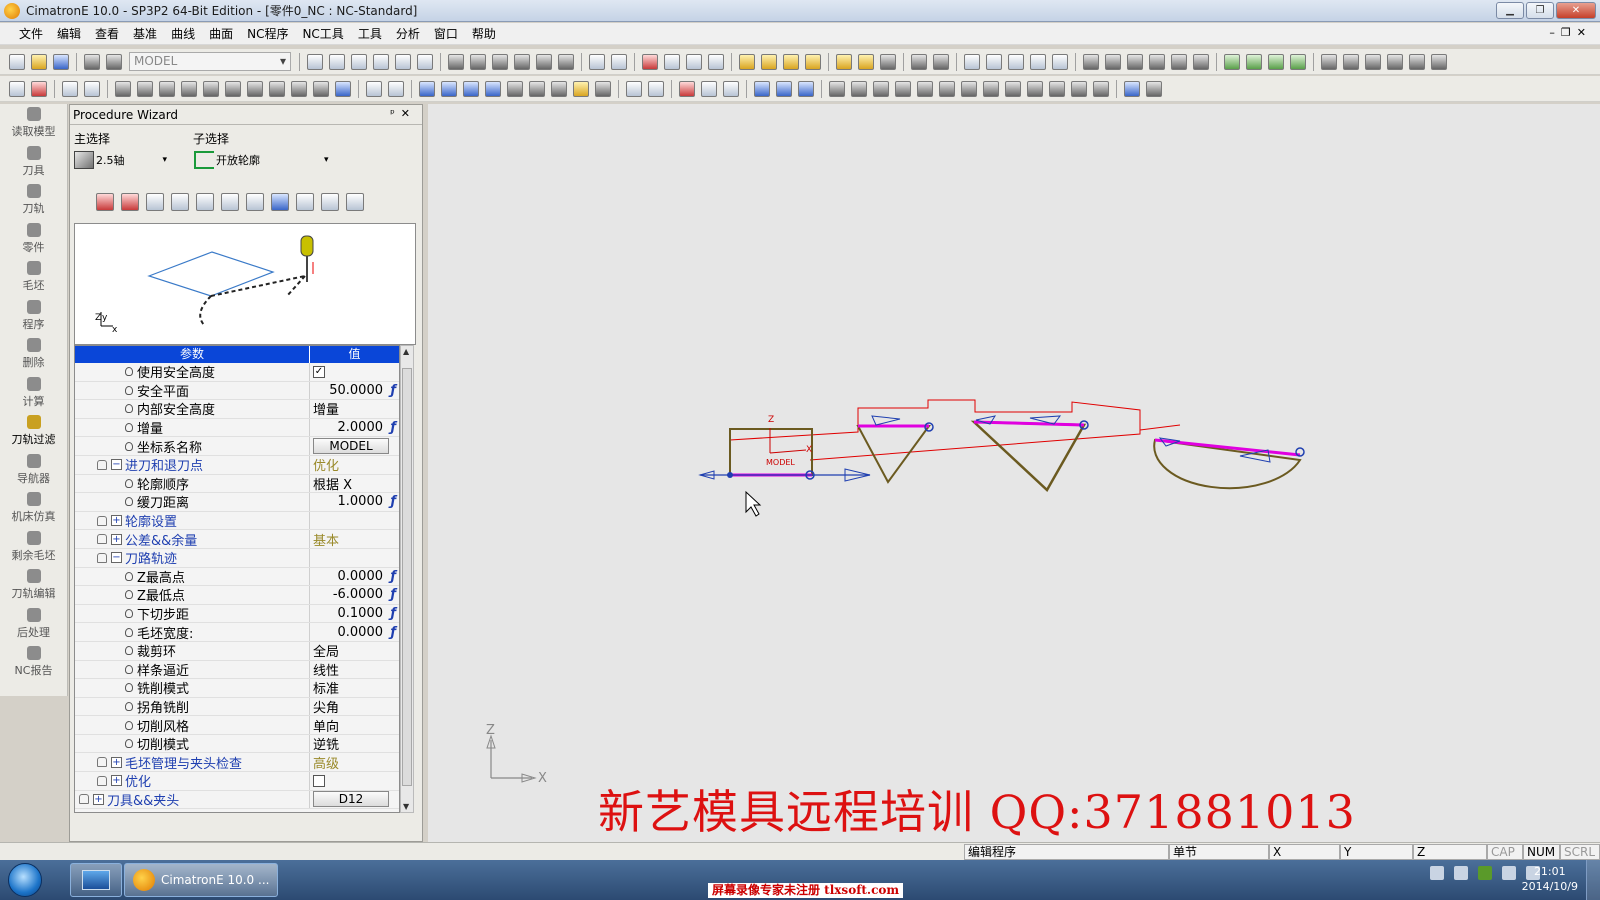  What do you see at coordinates (33, 200) in the screenshot?
I see `sidebar-item-toolpath: 刀轨` at bounding box center [33, 200].